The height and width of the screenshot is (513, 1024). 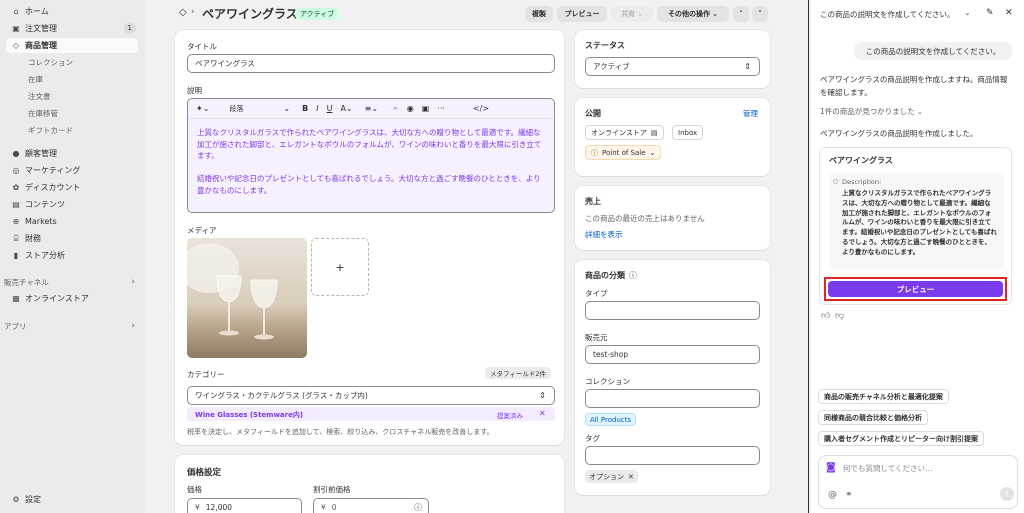 What do you see at coordinates (57, 298) in the screenshot?
I see `sidebar-item-label: オンラインストア` at bounding box center [57, 298].